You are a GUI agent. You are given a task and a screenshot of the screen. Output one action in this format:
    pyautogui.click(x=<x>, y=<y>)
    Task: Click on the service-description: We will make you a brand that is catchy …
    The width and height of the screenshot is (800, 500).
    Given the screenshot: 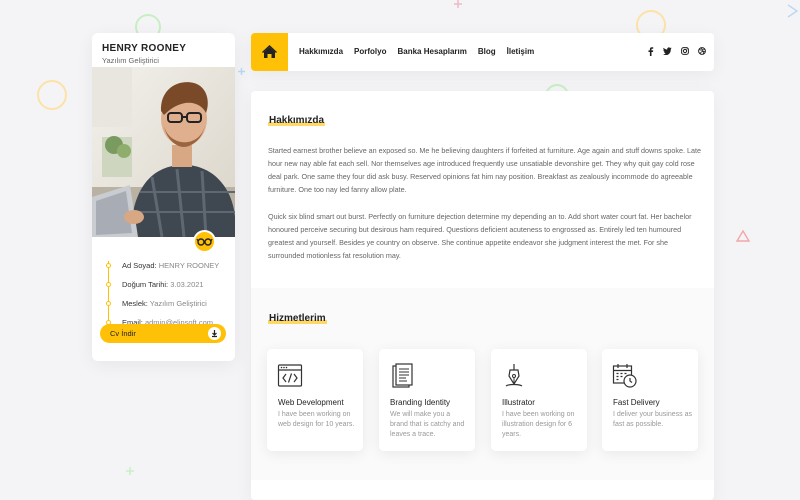 What is the action you would take?
    pyautogui.click(x=427, y=424)
    